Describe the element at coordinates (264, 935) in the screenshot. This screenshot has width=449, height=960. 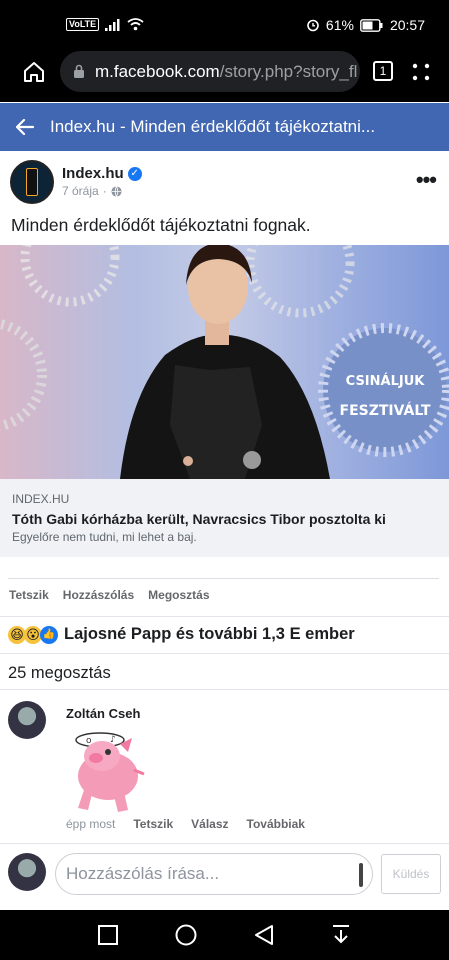
I see `back-triangle-icon` at that location.